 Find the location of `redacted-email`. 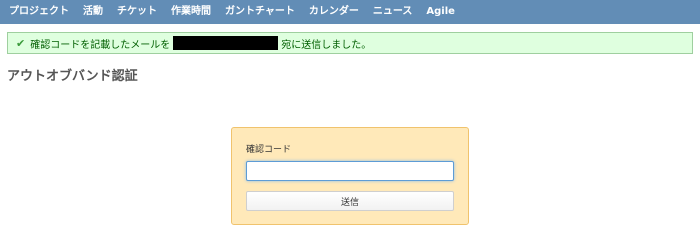

redacted-email is located at coordinates (226, 43).